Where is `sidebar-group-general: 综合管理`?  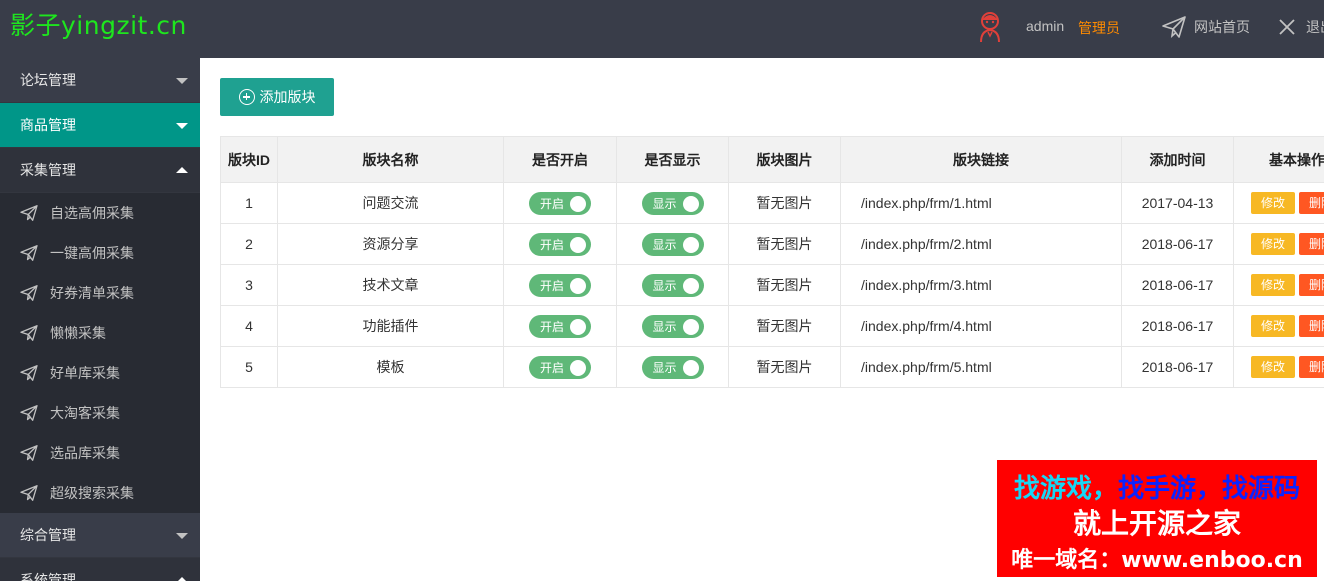
sidebar-group-general: 综合管理 is located at coordinates (100, 535).